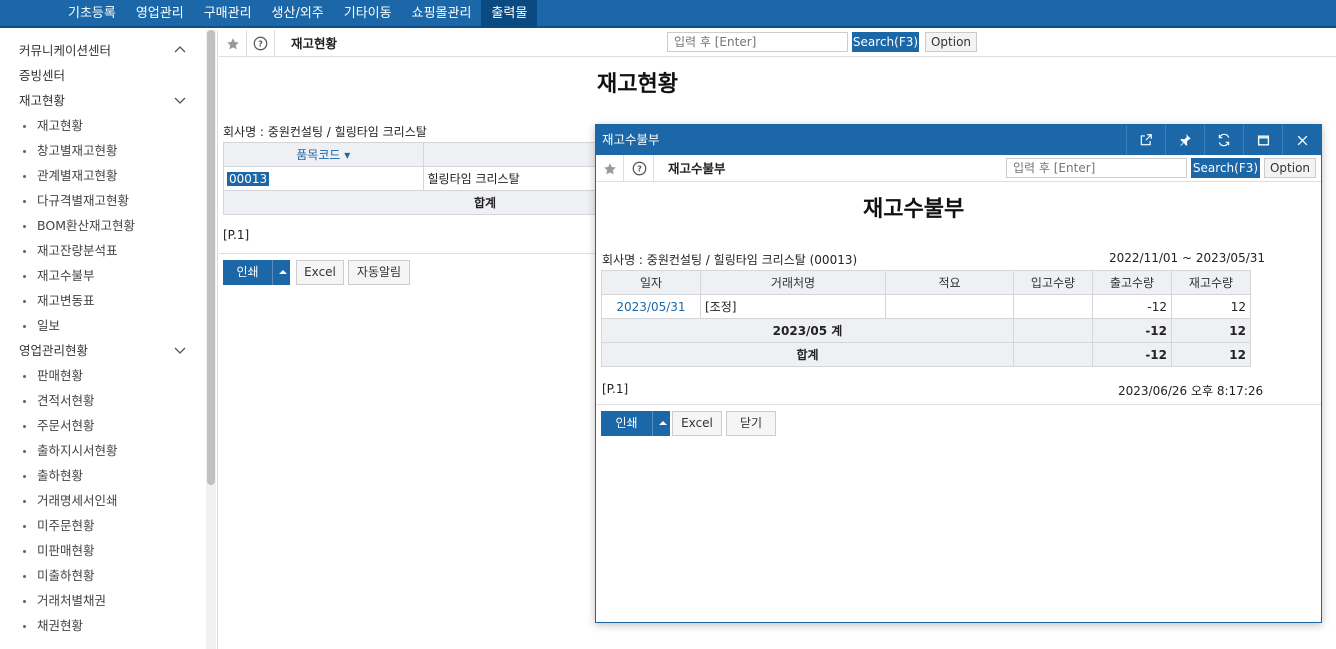  I want to click on subtotal-in-qty, so click(1053, 330).